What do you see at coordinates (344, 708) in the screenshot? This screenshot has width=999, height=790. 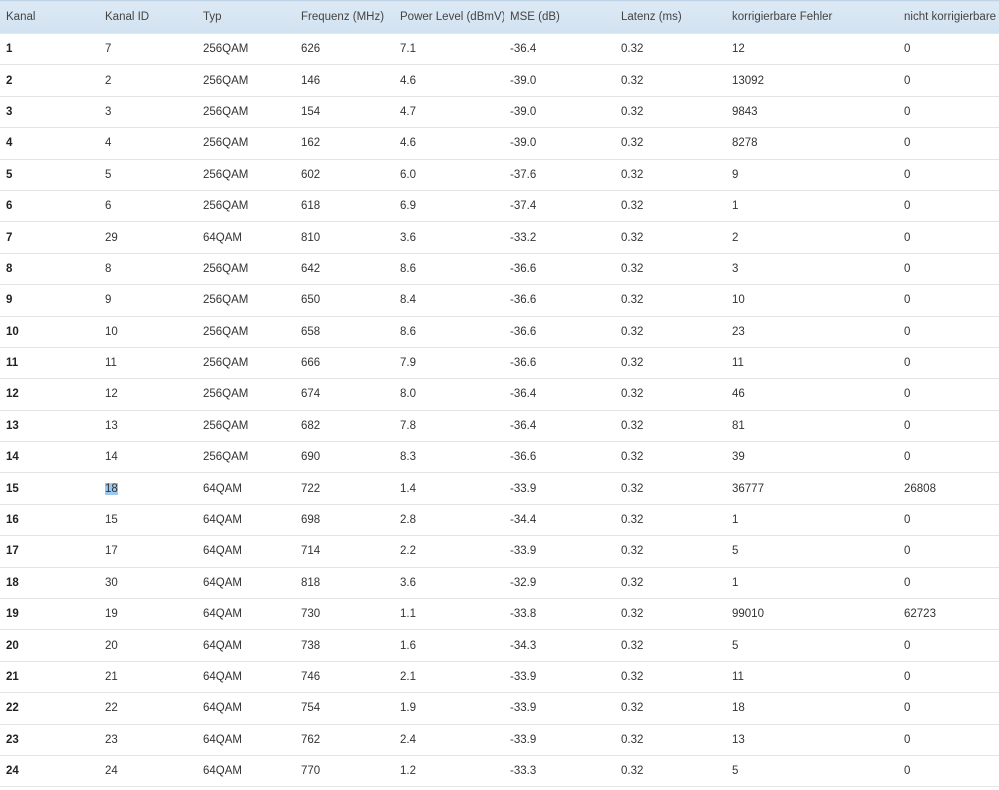 I see `cell-frequenz: 754` at bounding box center [344, 708].